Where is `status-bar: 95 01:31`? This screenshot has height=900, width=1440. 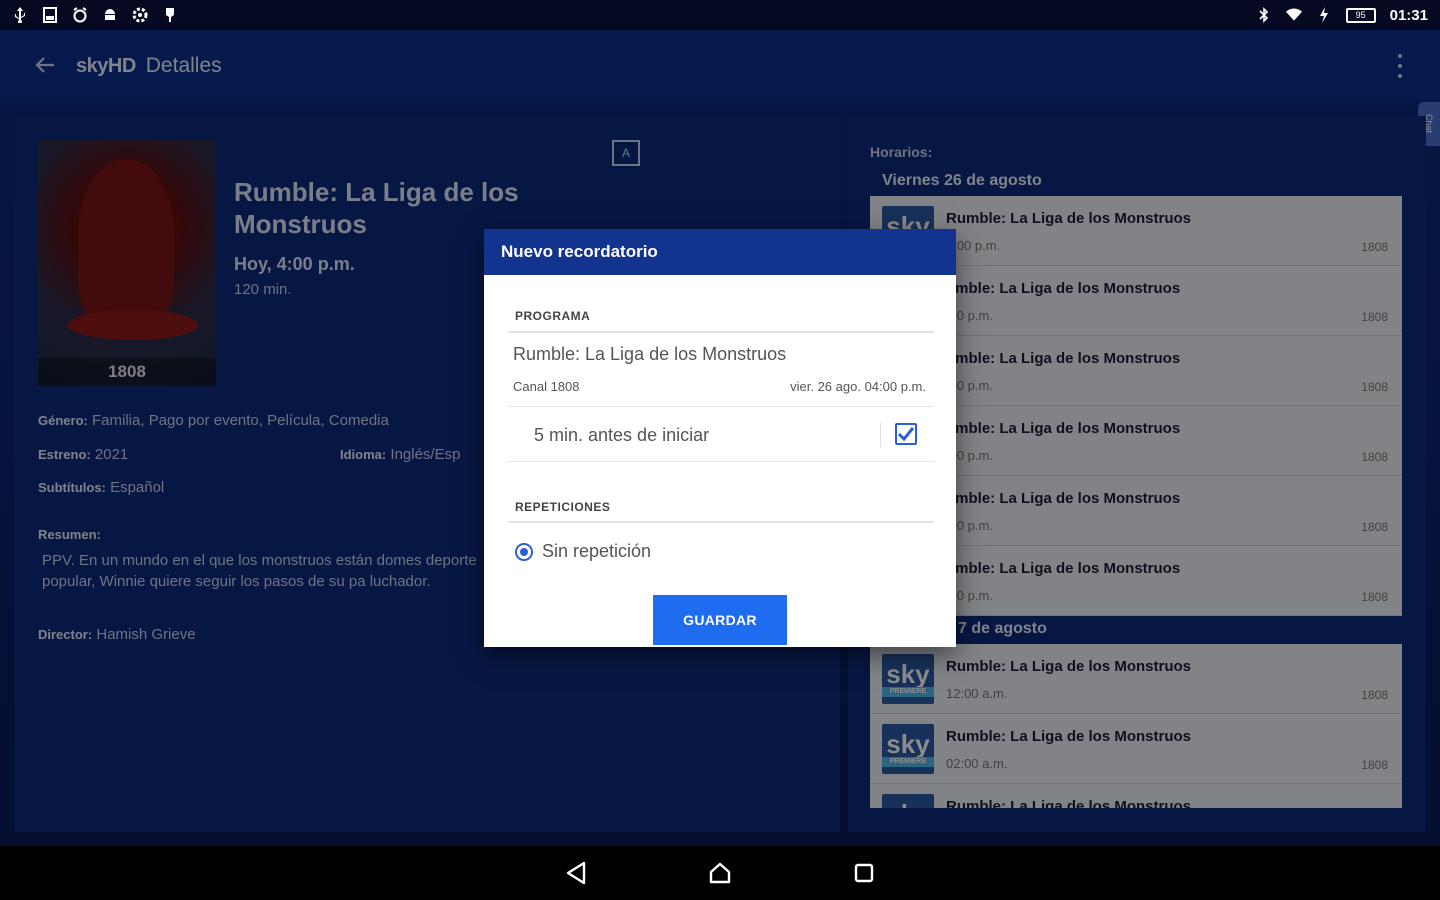
status-bar: 95 01:31 is located at coordinates (720, 15).